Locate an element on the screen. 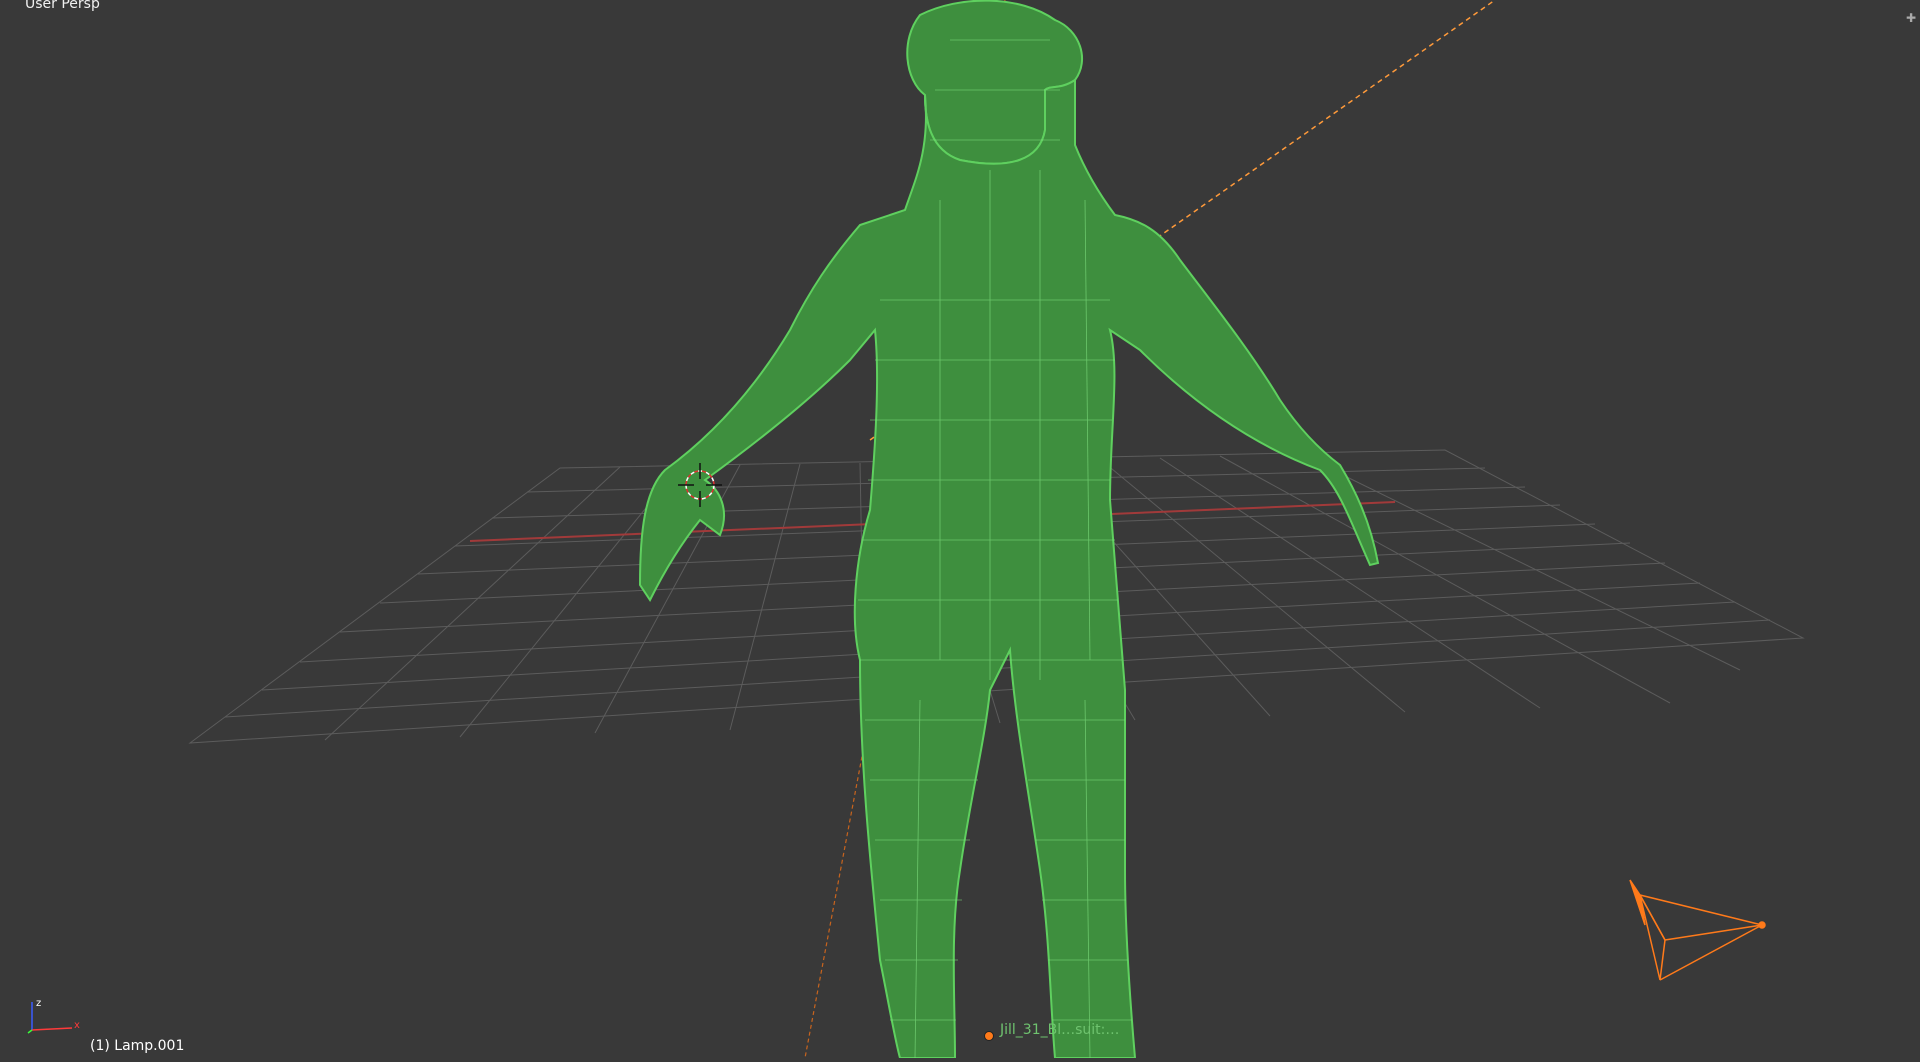 This screenshot has width=1920, height=1062. object-origin-icon is located at coordinates (989, 1036).